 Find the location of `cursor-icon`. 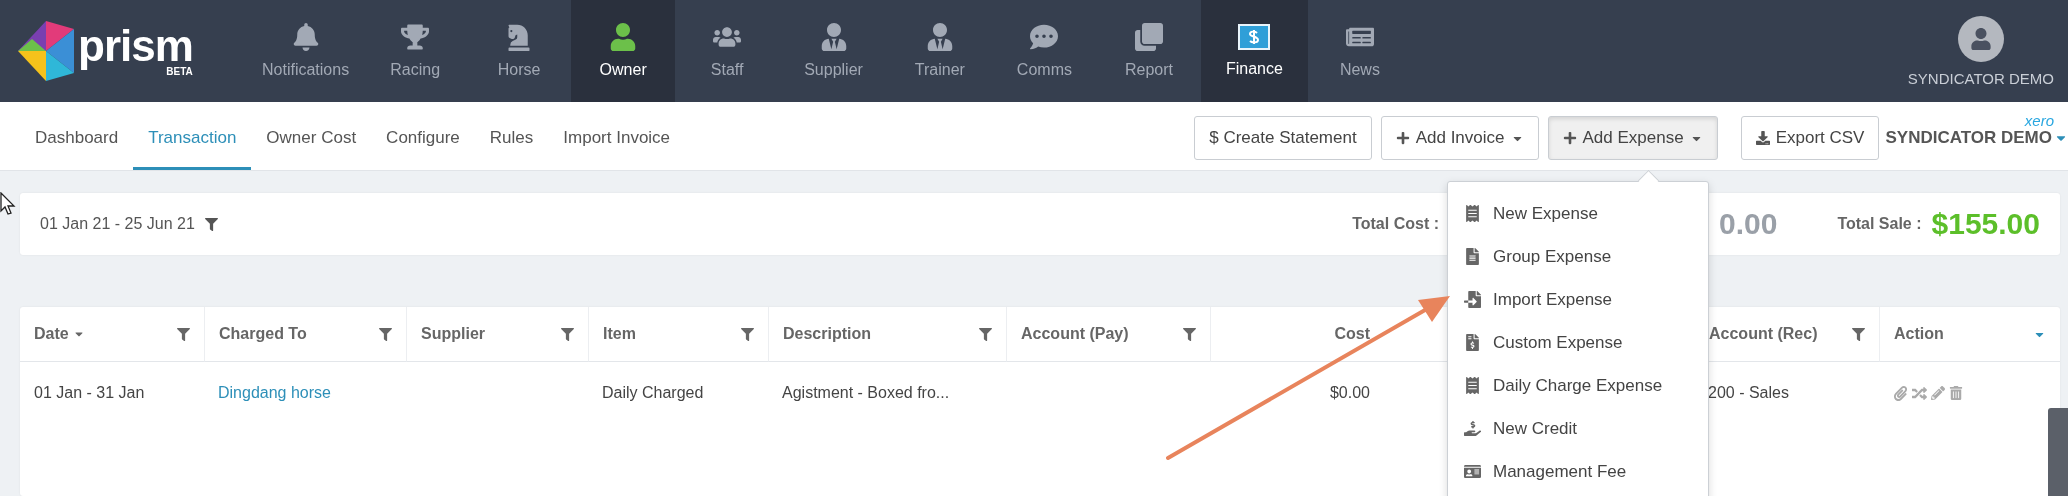

cursor-icon is located at coordinates (8, 204).